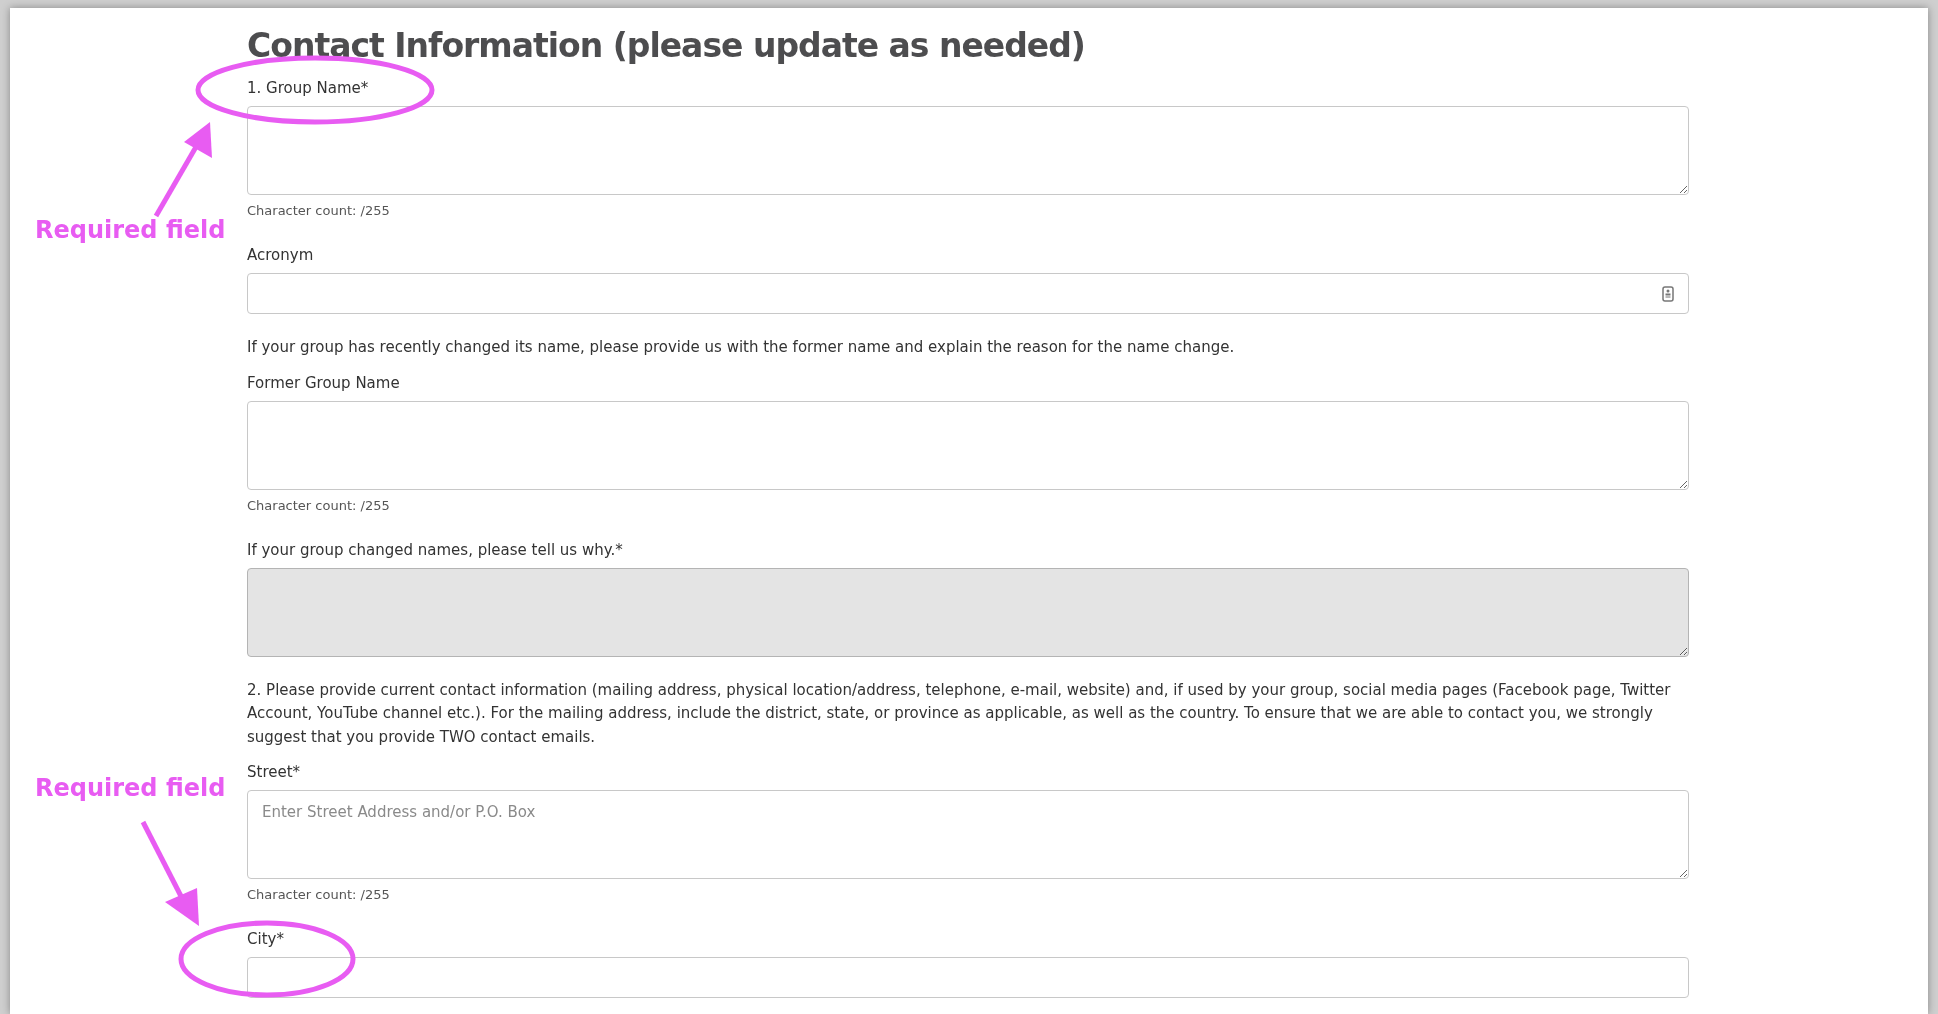  I want to click on contact-card-icon, so click(1668, 293).